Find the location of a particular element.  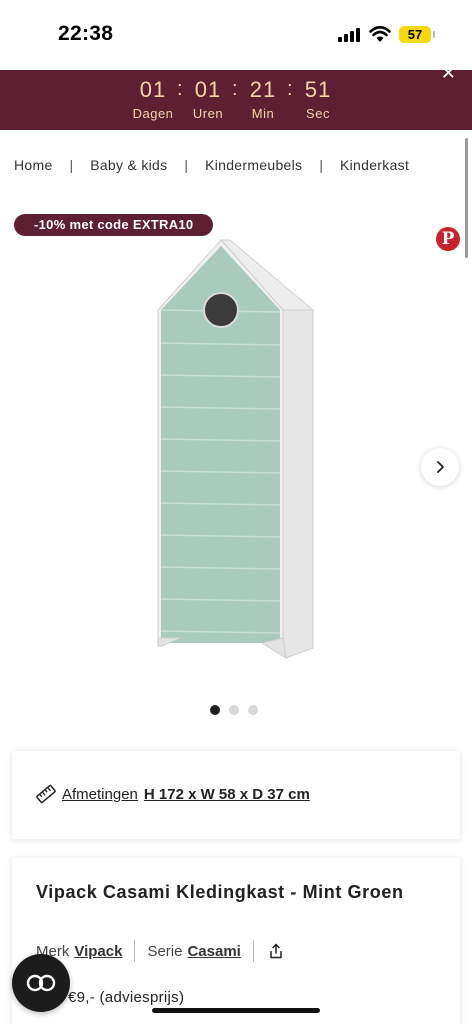

dimensions-value: H 172 x W 58 x D 37 cm is located at coordinates (227, 794).